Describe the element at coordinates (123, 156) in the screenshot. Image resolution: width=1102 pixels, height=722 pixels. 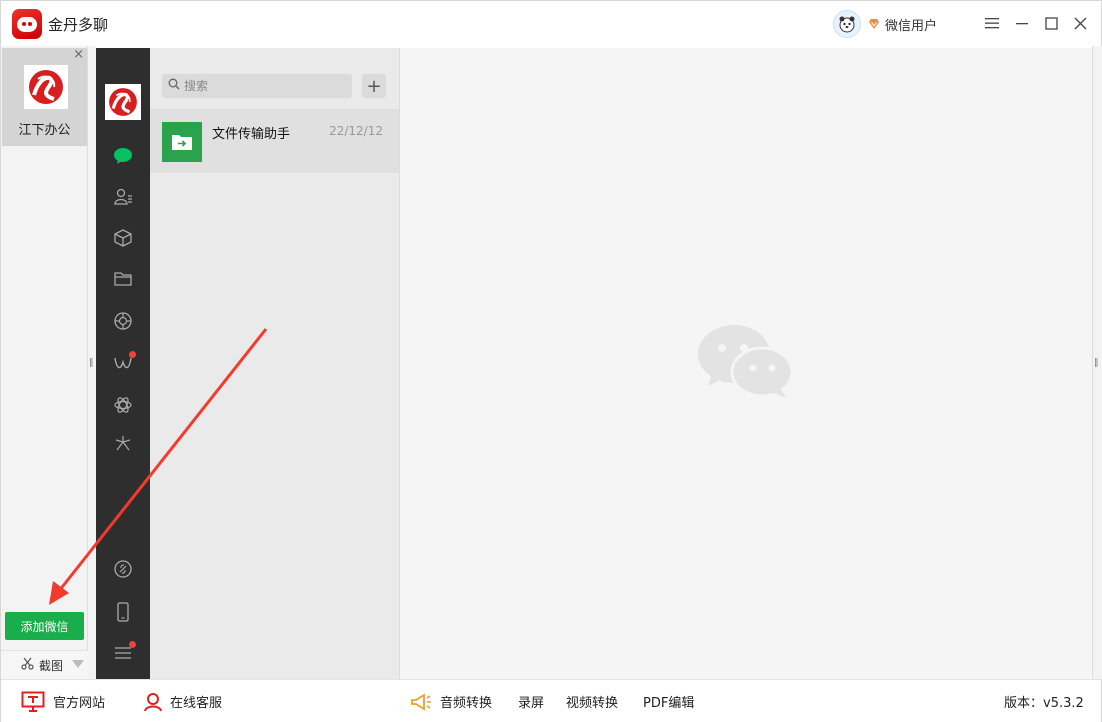
I see `chat-icon` at that location.